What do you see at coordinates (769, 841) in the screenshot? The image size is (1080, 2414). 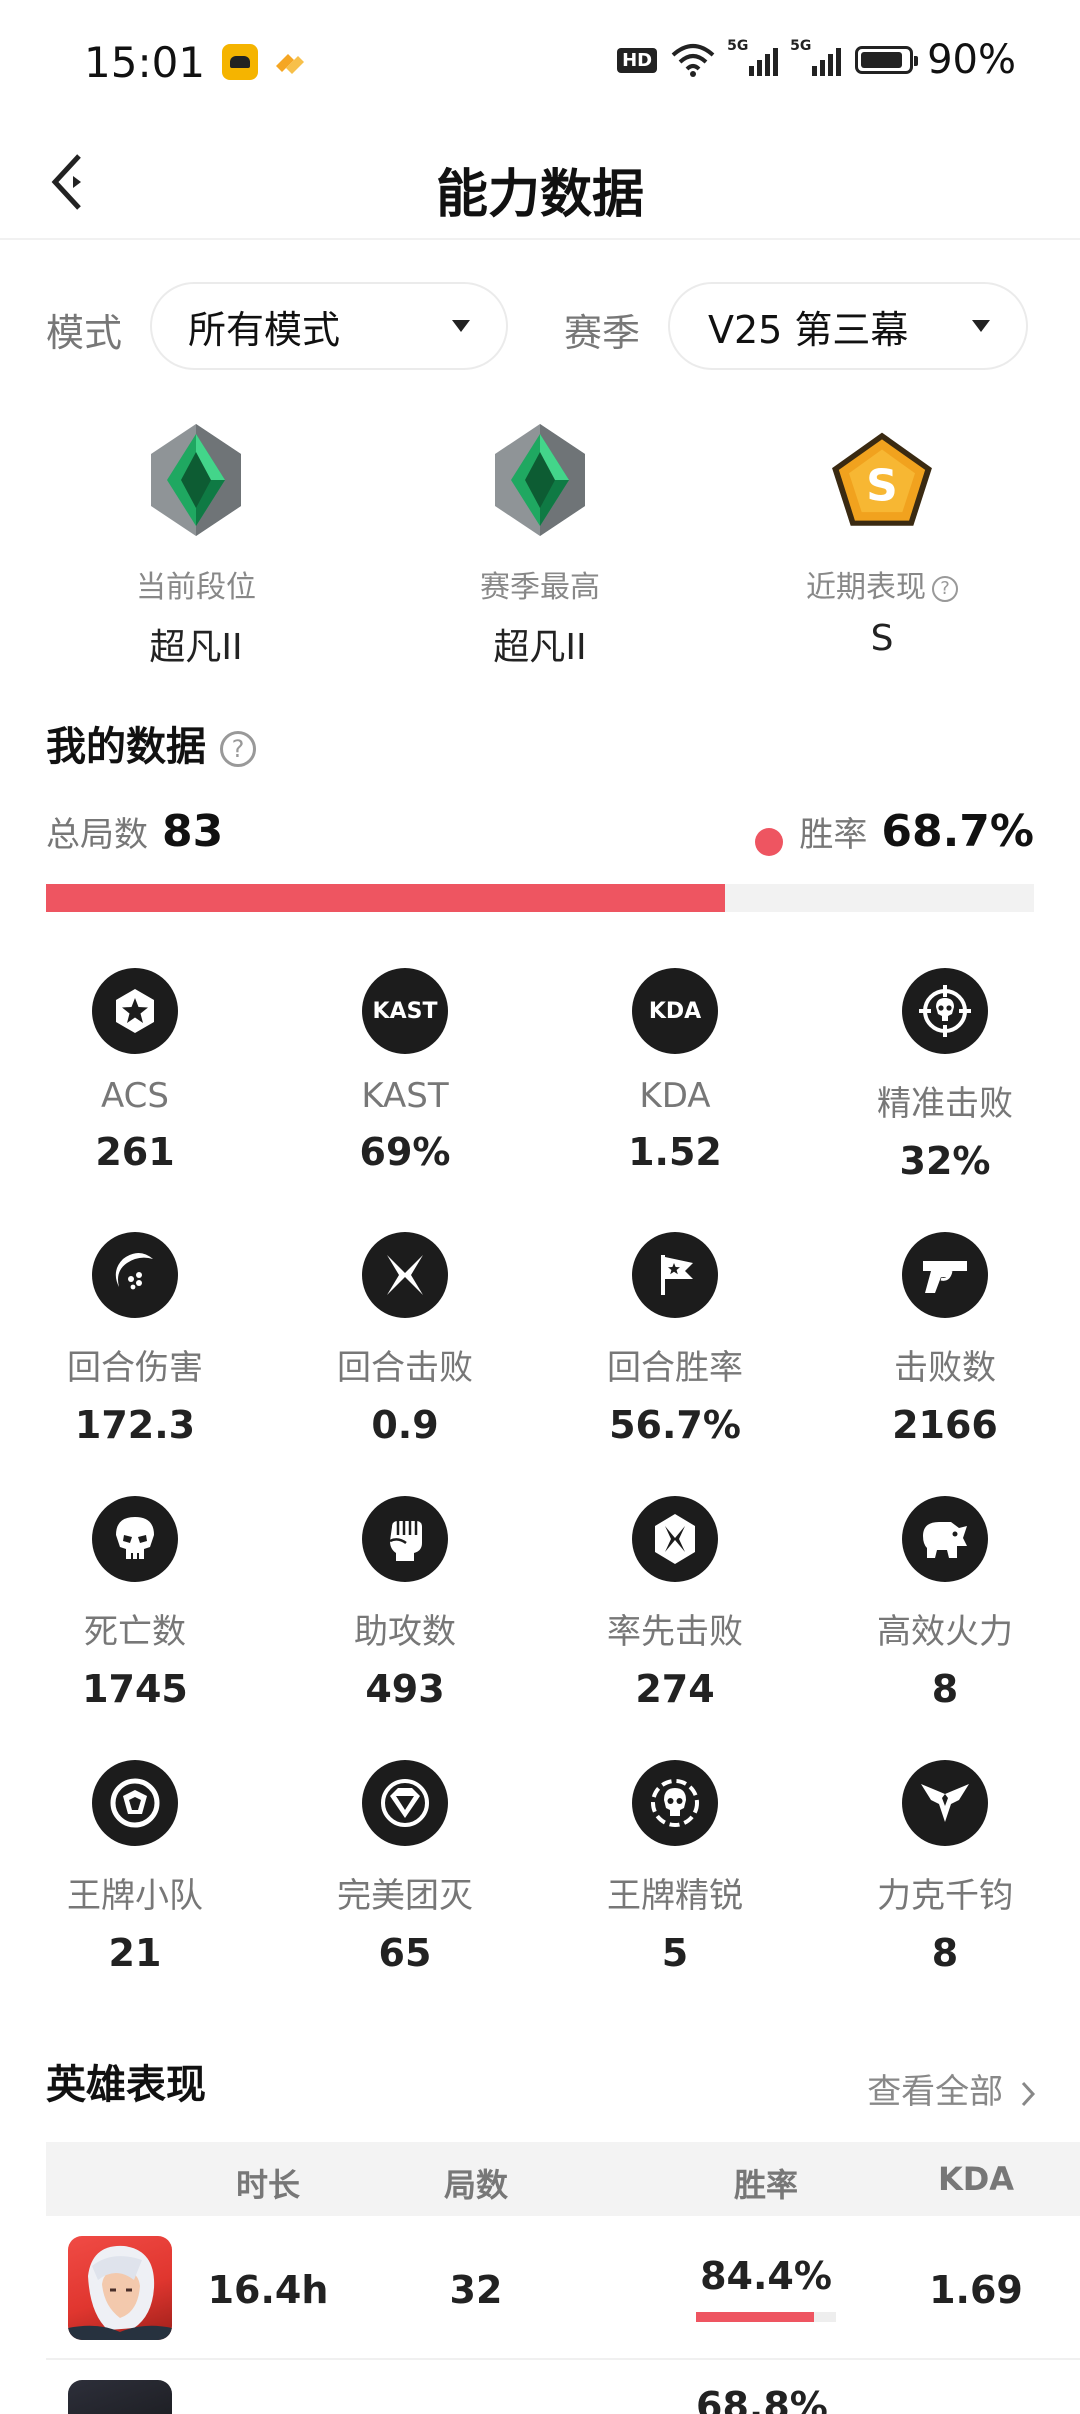 I see `win-rate-dot-icon` at bounding box center [769, 841].